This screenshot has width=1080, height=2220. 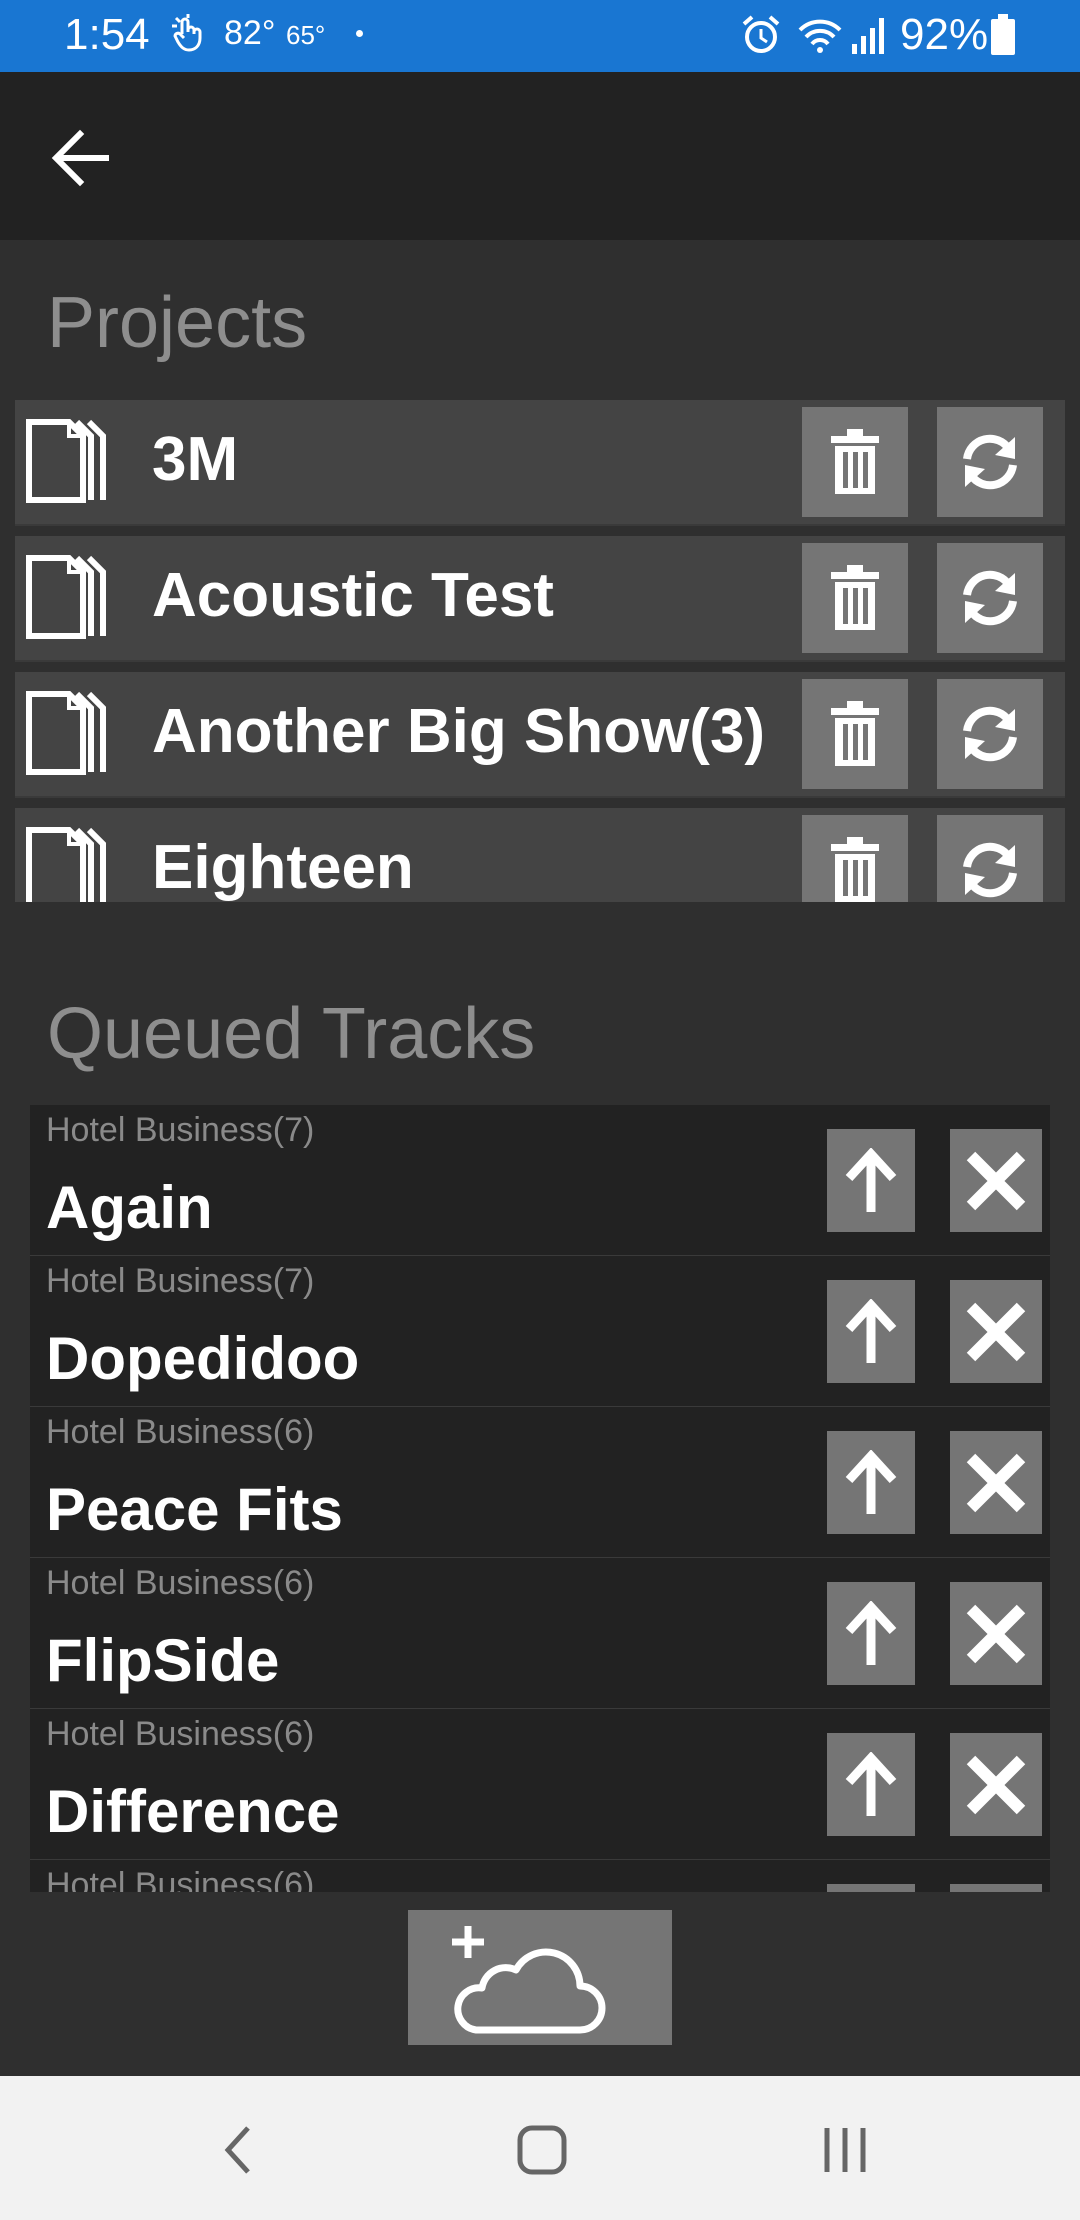 I want to click on nav-home-icon, so click(x=542, y=2150).